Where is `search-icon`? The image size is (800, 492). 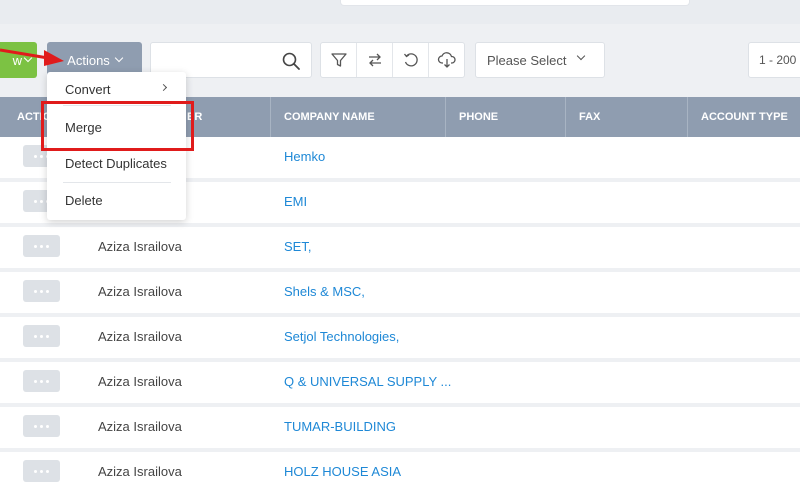
search-icon is located at coordinates (291, 61).